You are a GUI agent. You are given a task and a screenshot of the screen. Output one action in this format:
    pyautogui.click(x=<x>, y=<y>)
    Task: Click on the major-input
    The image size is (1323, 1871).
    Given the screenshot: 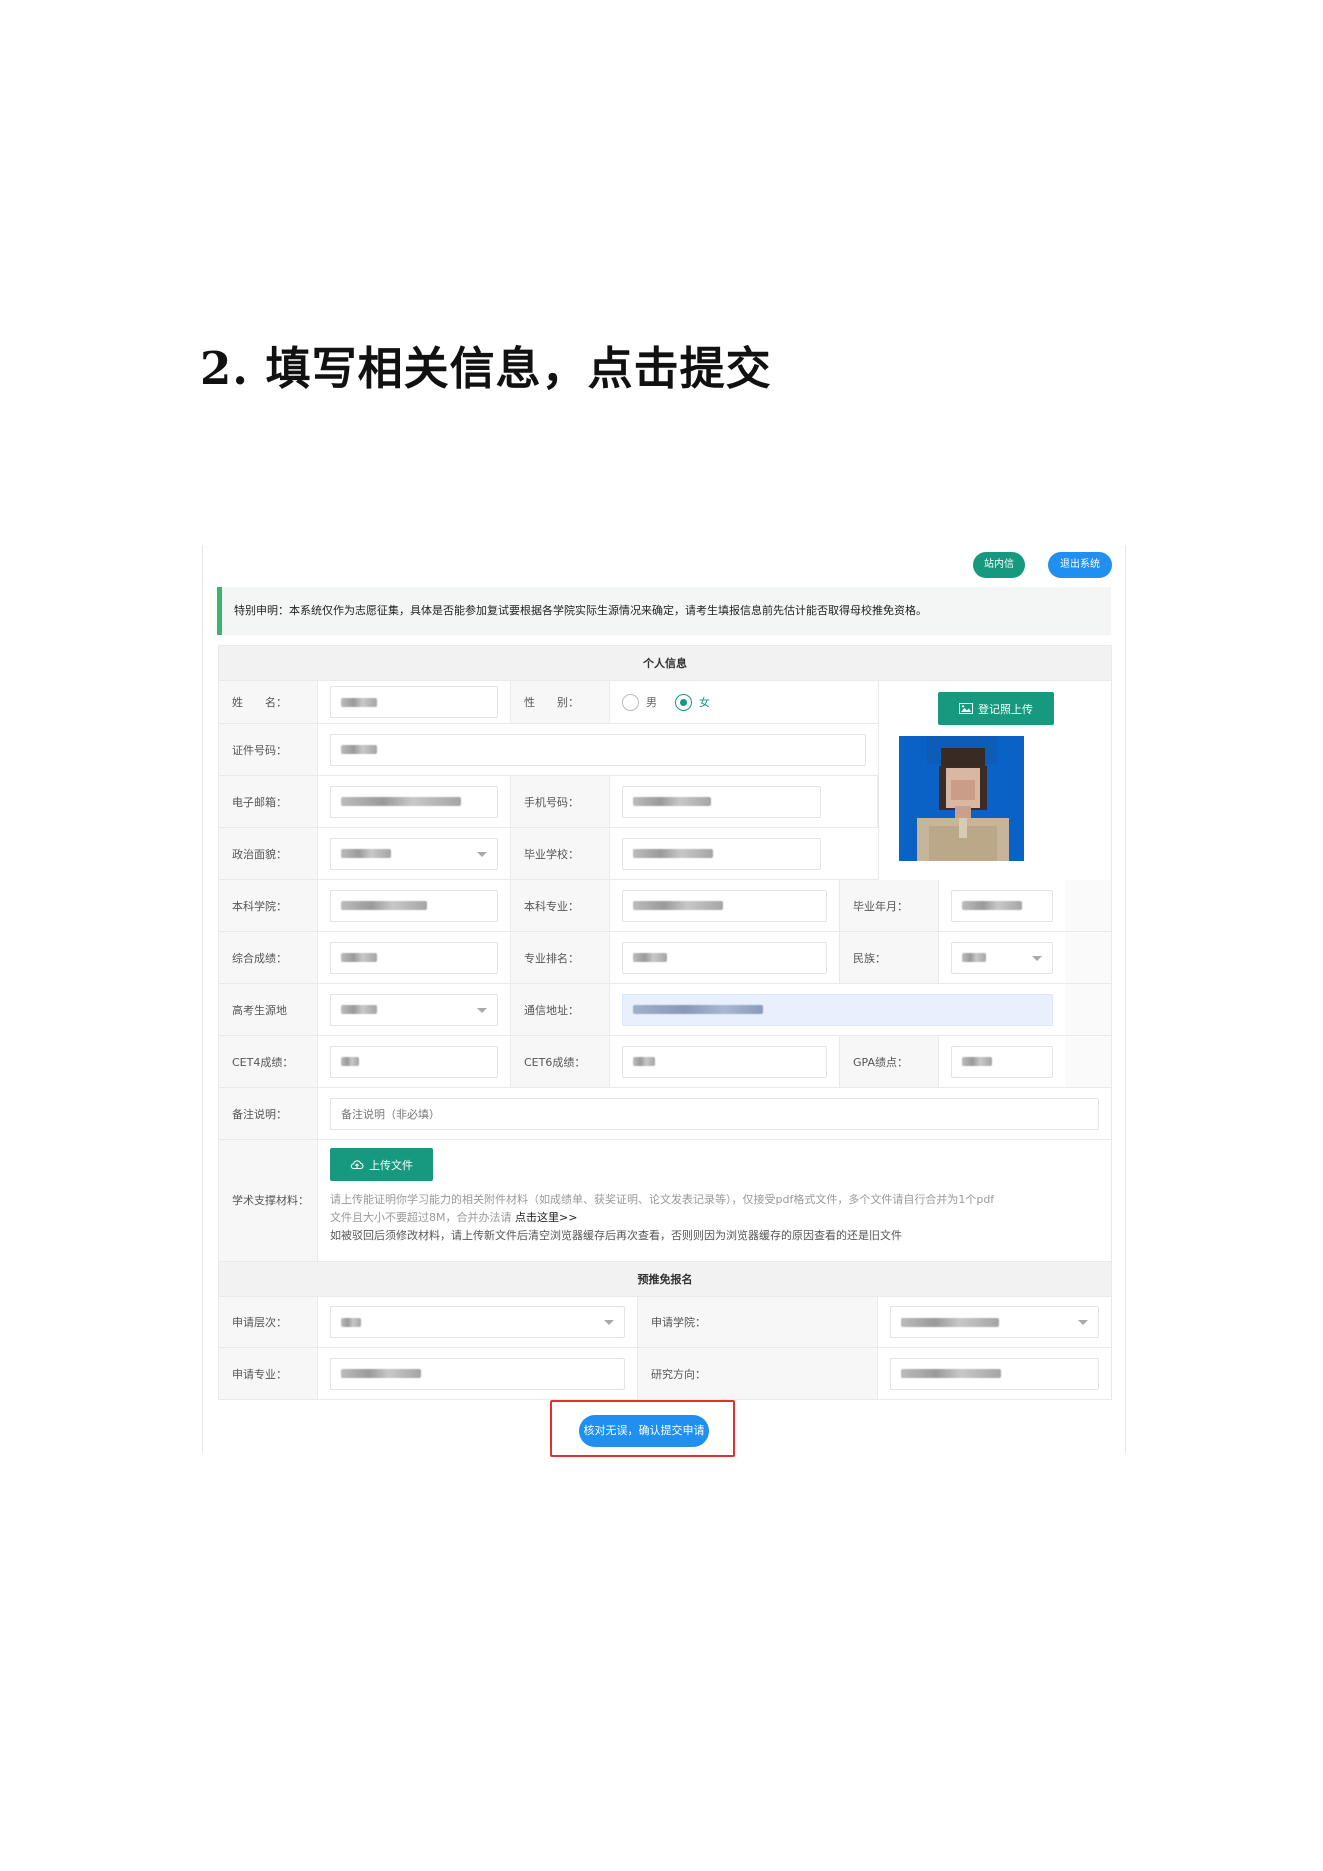 What is the action you would take?
    pyautogui.click(x=477, y=1373)
    